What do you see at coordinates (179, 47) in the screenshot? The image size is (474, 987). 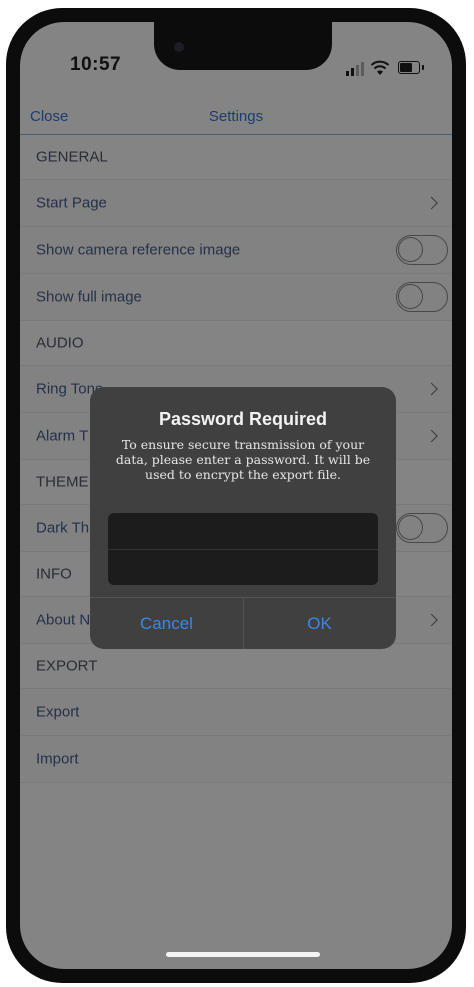 I see `camera-icon` at bounding box center [179, 47].